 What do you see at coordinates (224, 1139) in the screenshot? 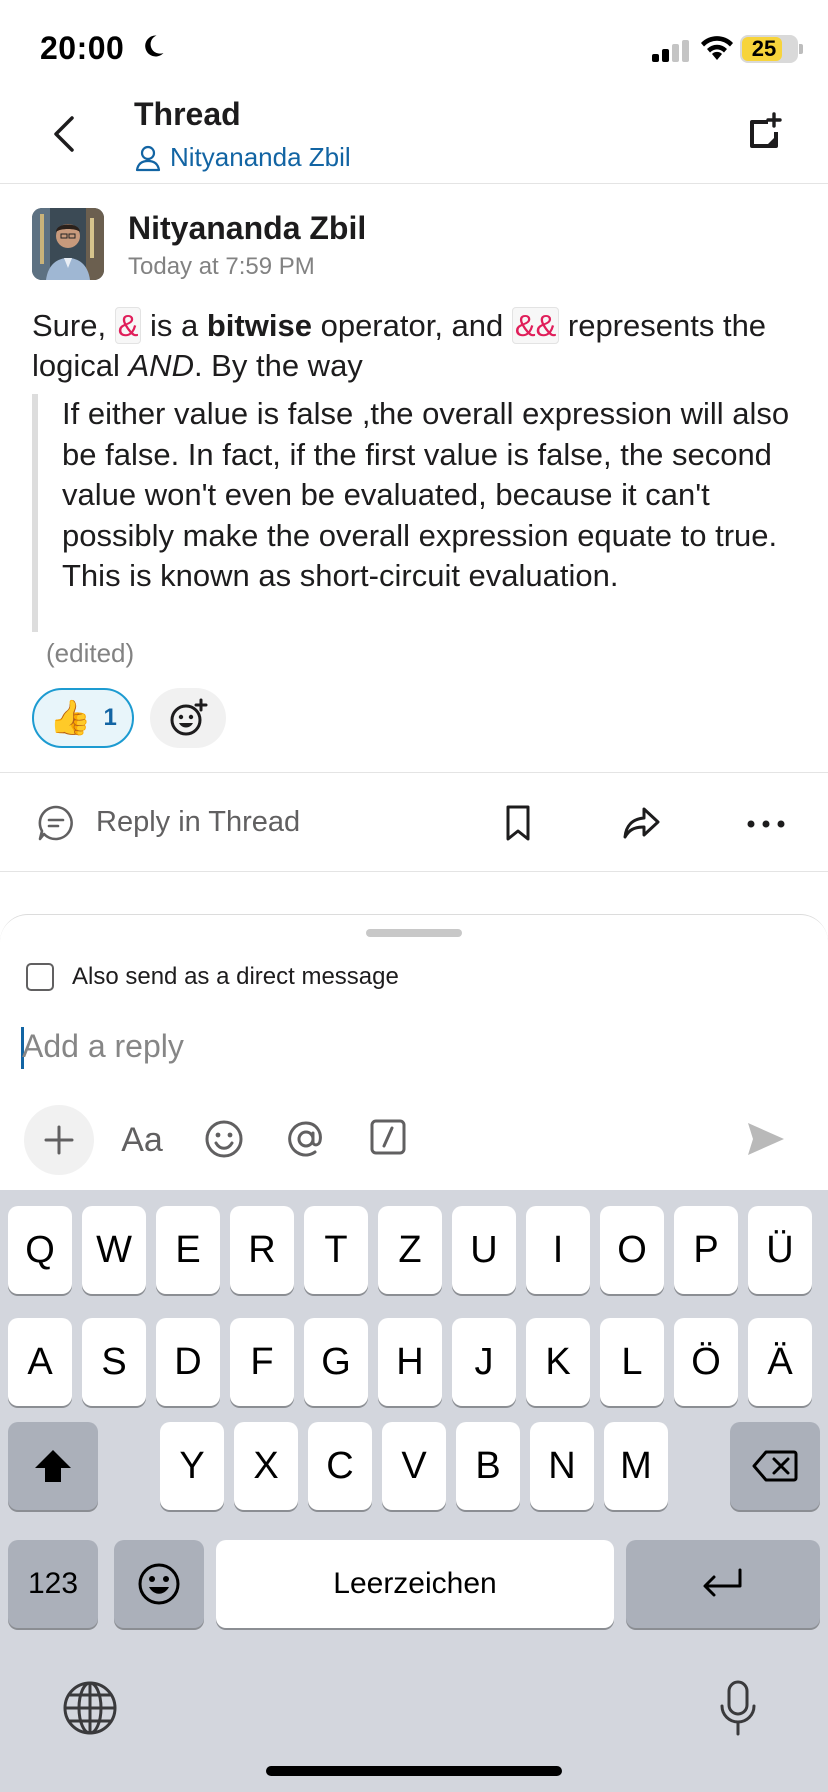
I see `emoji-icon` at bounding box center [224, 1139].